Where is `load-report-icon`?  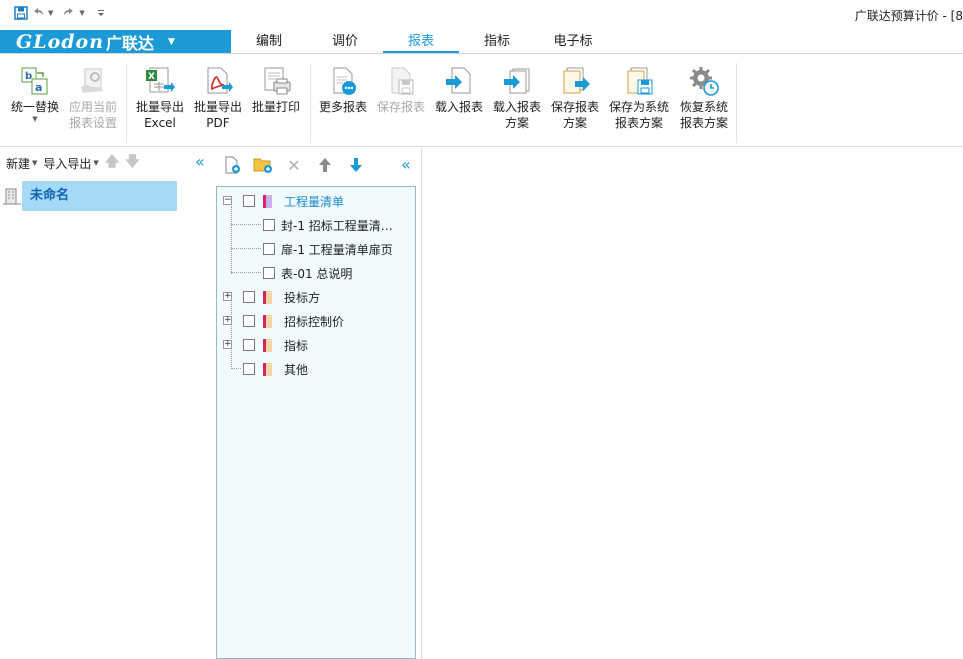 load-report-icon is located at coordinates (458, 80).